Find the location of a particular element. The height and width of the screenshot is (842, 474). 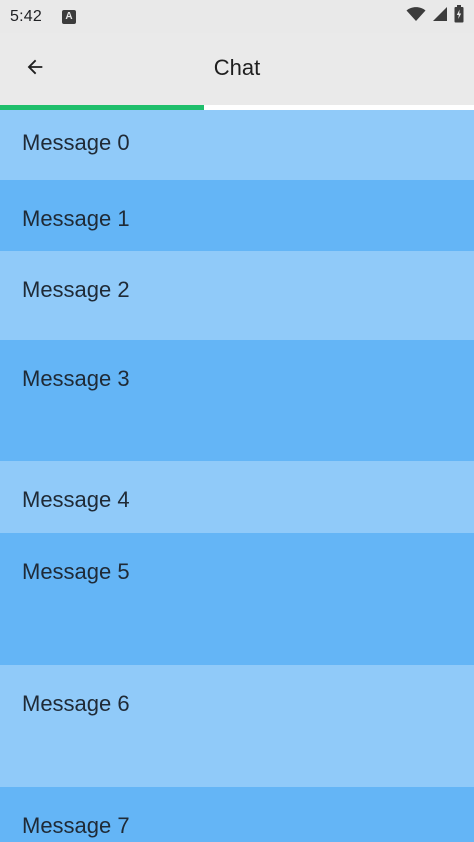

list-item: Message 7 is located at coordinates (237, 814).